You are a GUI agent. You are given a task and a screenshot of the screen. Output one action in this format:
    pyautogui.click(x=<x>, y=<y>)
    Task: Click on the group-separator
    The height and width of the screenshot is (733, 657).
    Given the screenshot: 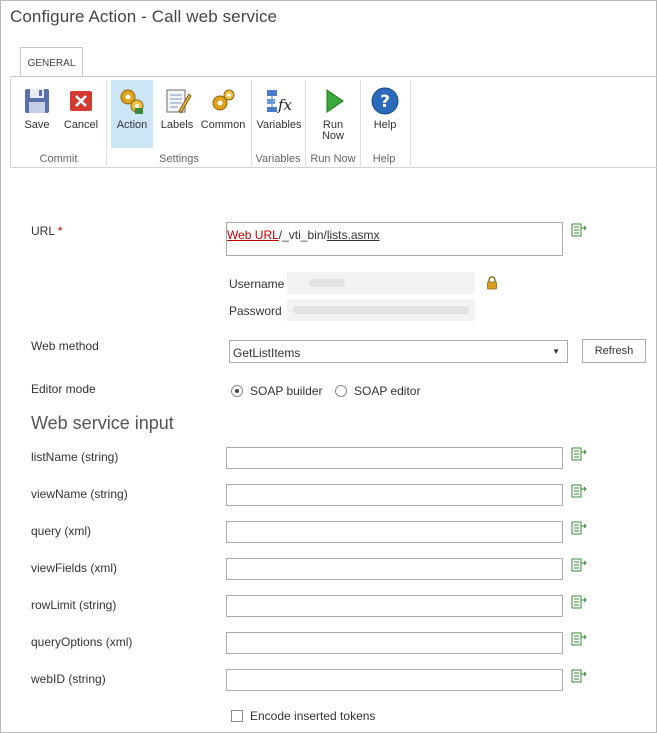 What is the action you would take?
    pyautogui.click(x=410, y=123)
    